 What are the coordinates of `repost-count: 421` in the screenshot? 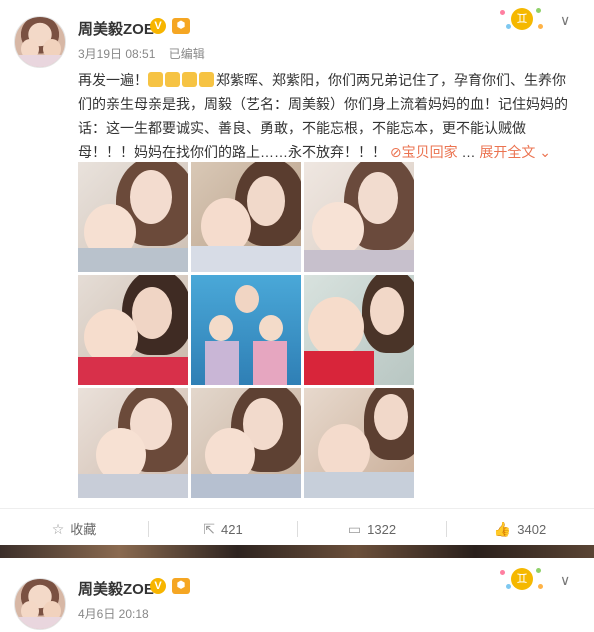 It's located at (232, 529).